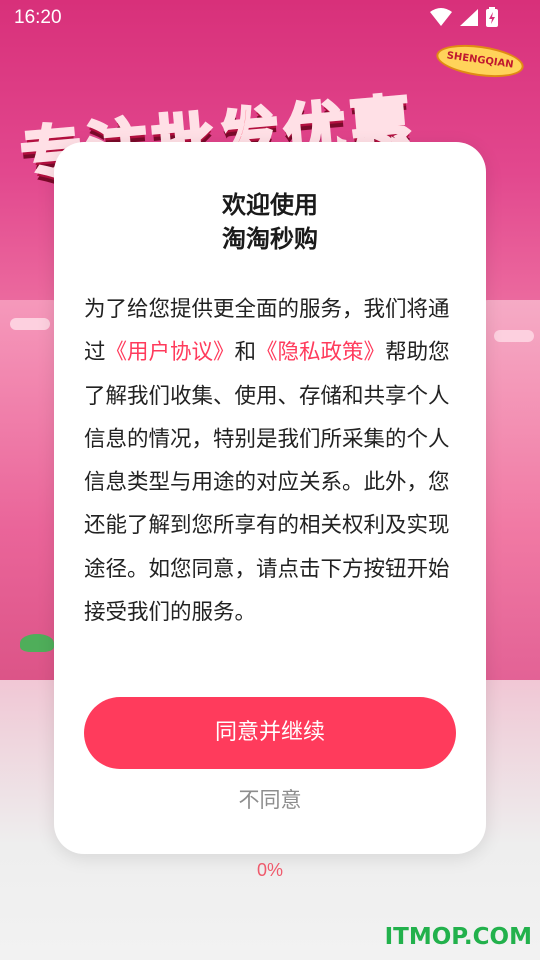 The image size is (540, 960). What do you see at coordinates (458, 937) in the screenshot?
I see `watermark-logo: ITMOP.COM` at bounding box center [458, 937].